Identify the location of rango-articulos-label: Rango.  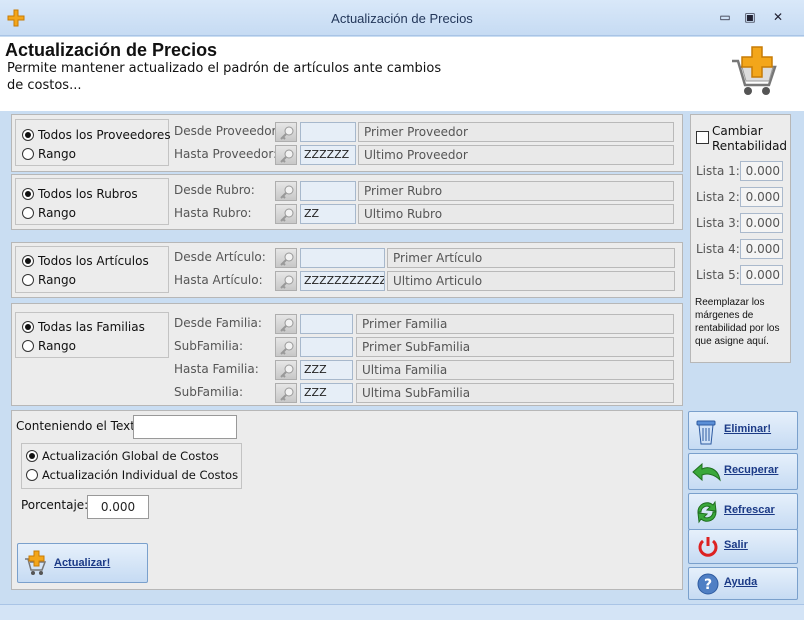
(57, 280).